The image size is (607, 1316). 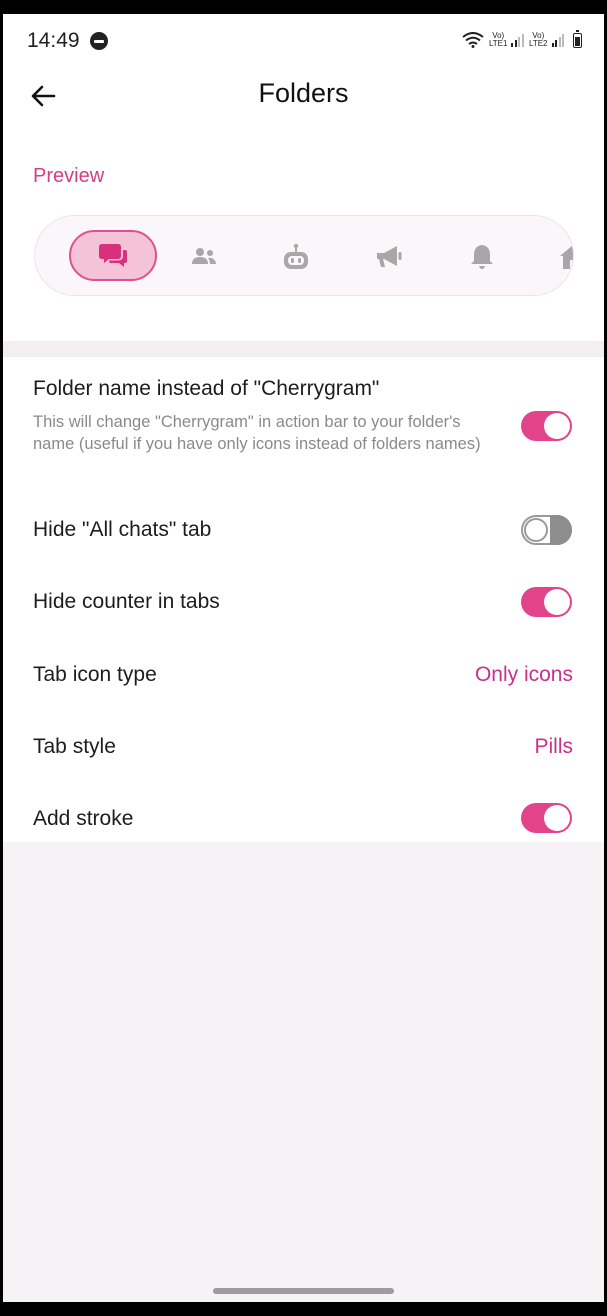 I want to click on bell-icon, so click(x=482, y=257).